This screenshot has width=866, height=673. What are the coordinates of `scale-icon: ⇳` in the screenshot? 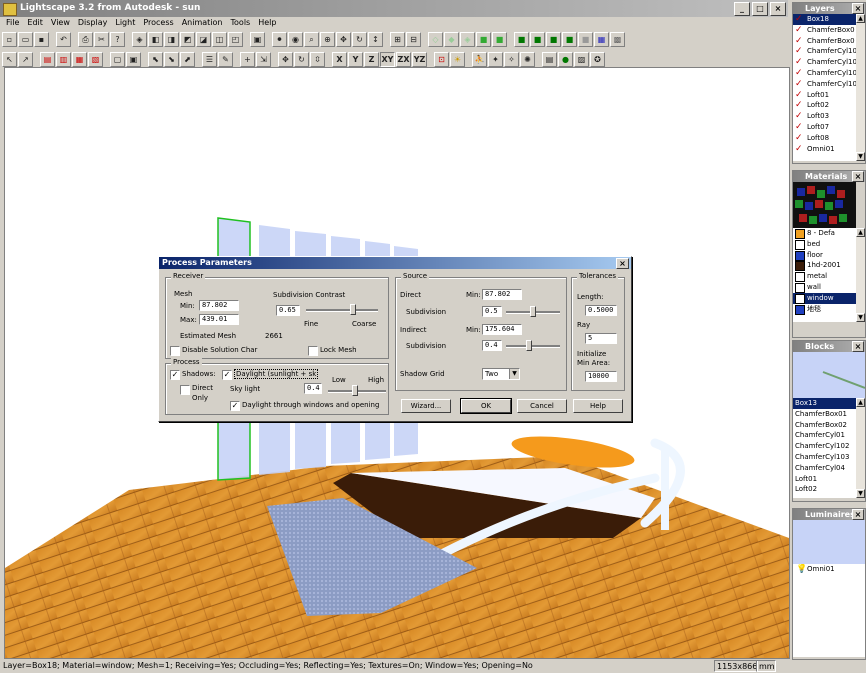 It's located at (317, 59).